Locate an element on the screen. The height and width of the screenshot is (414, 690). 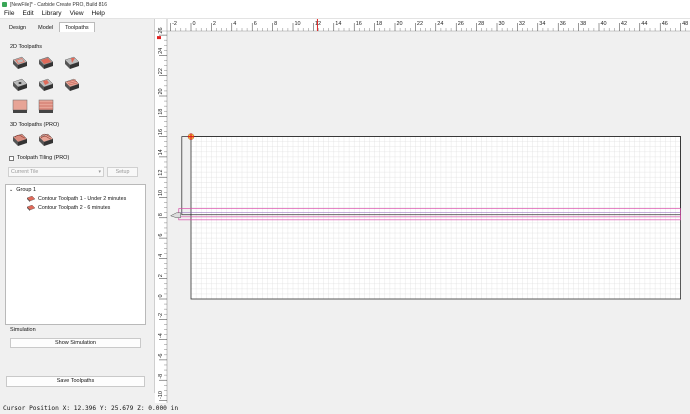
top-ruler-label: 48 is located at coordinates (685, 24).